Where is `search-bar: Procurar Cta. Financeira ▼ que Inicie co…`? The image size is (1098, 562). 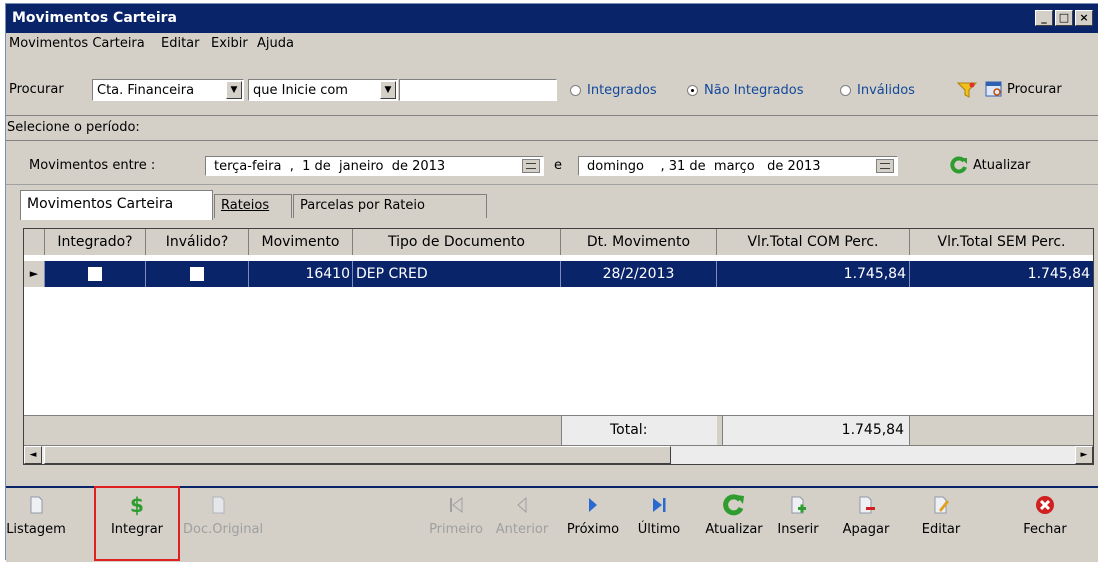 search-bar: Procurar Cta. Financeira ▼ que Inicie co… is located at coordinates (552, 85).